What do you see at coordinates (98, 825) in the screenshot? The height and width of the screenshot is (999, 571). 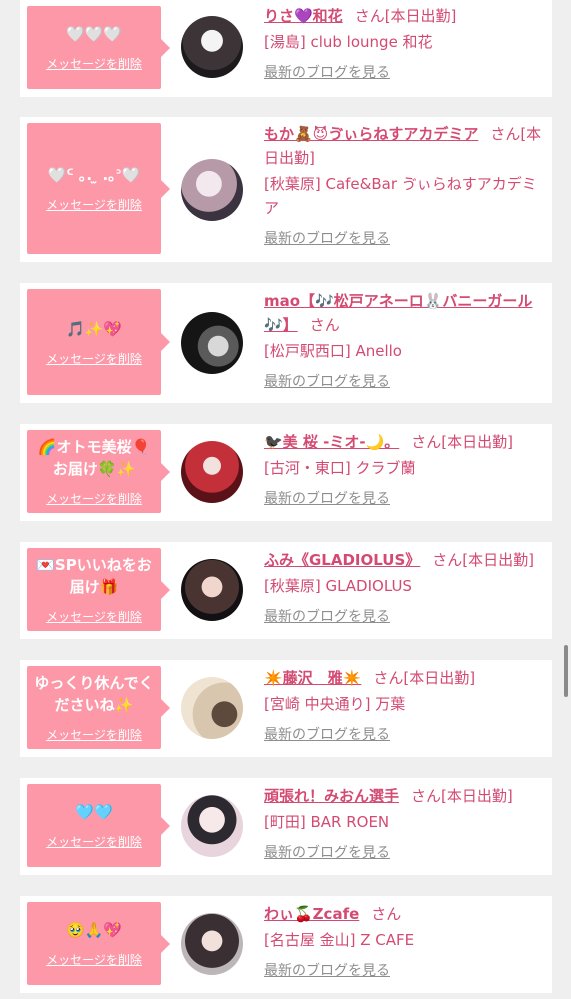 I see `message-bubble: 🩵🩵 メッセージを削除` at bounding box center [98, 825].